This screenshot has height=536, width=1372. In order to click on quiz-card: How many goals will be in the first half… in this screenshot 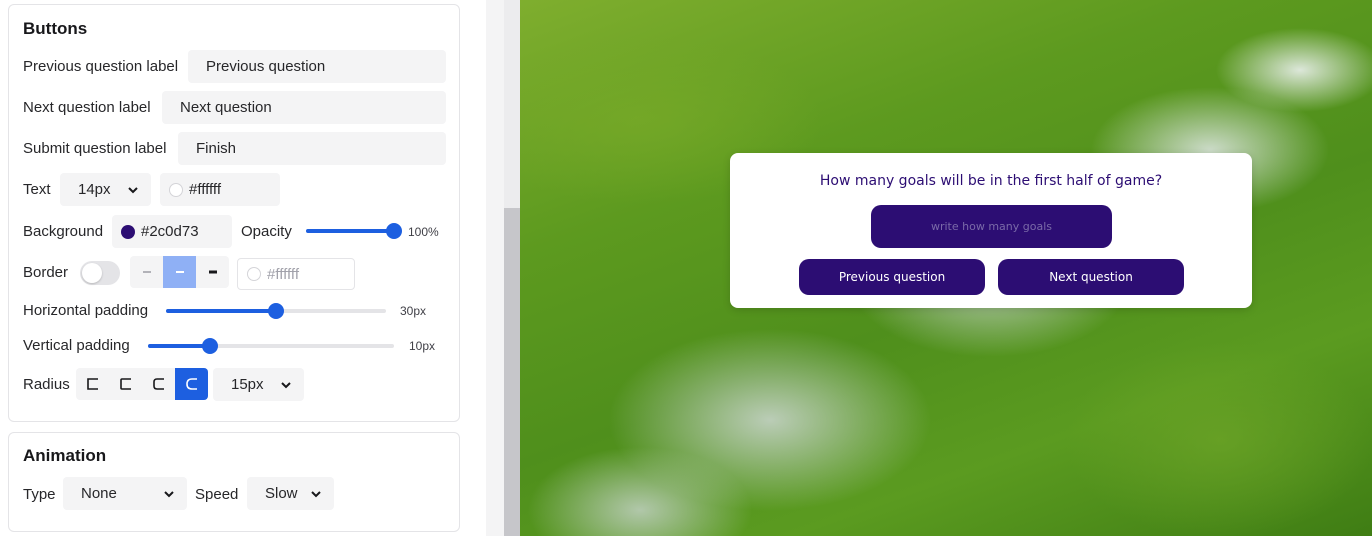, I will do `click(991, 230)`.